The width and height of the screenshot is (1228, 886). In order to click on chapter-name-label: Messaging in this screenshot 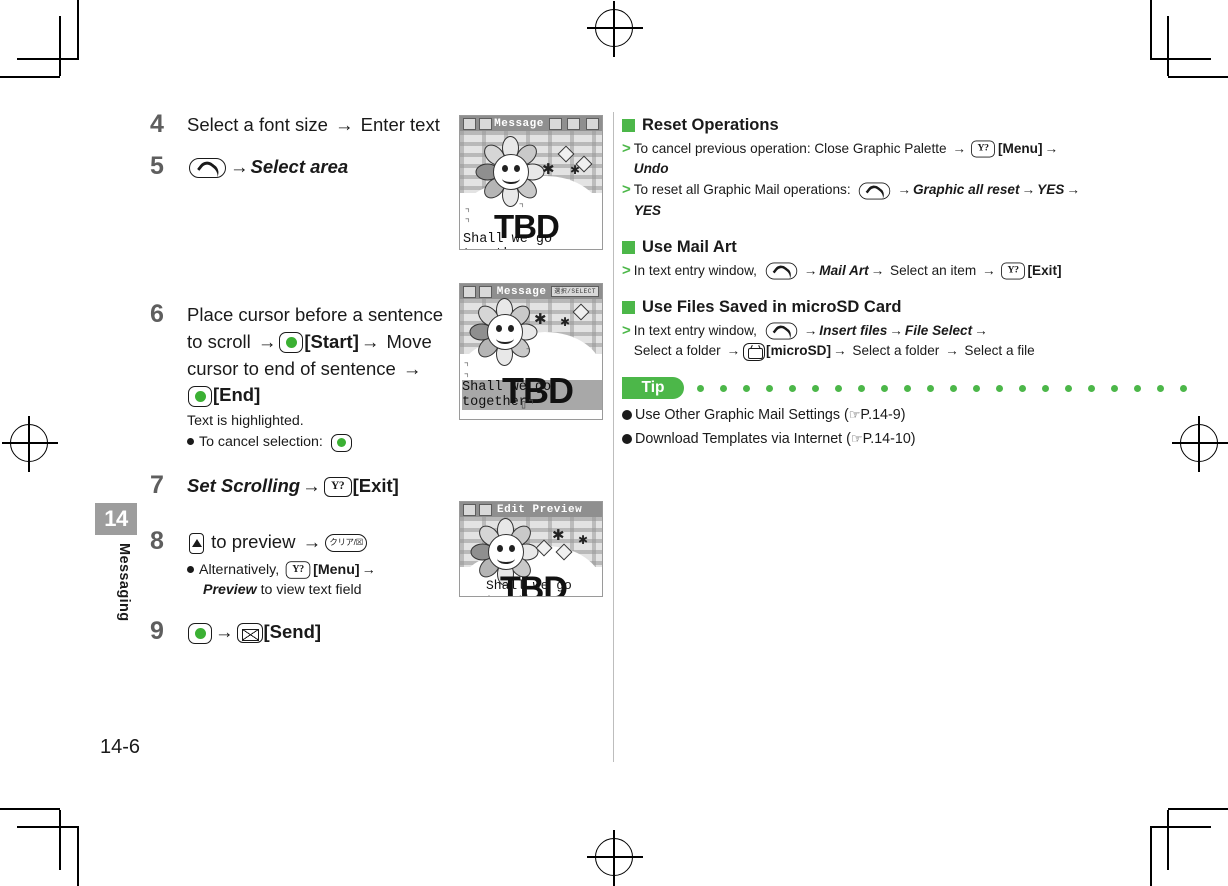, I will do `click(124, 582)`.